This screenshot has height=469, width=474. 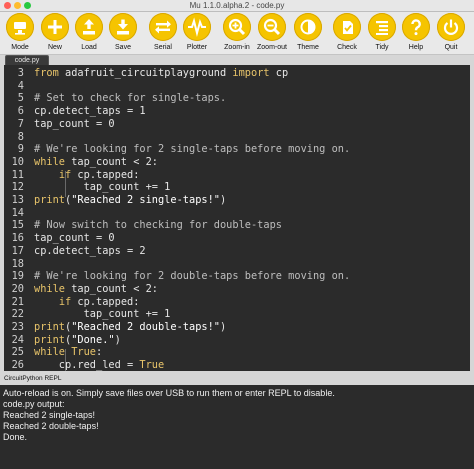 What do you see at coordinates (237, 352) in the screenshot?
I see `code-line: 25 while True:` at bounding box center [237, 352].